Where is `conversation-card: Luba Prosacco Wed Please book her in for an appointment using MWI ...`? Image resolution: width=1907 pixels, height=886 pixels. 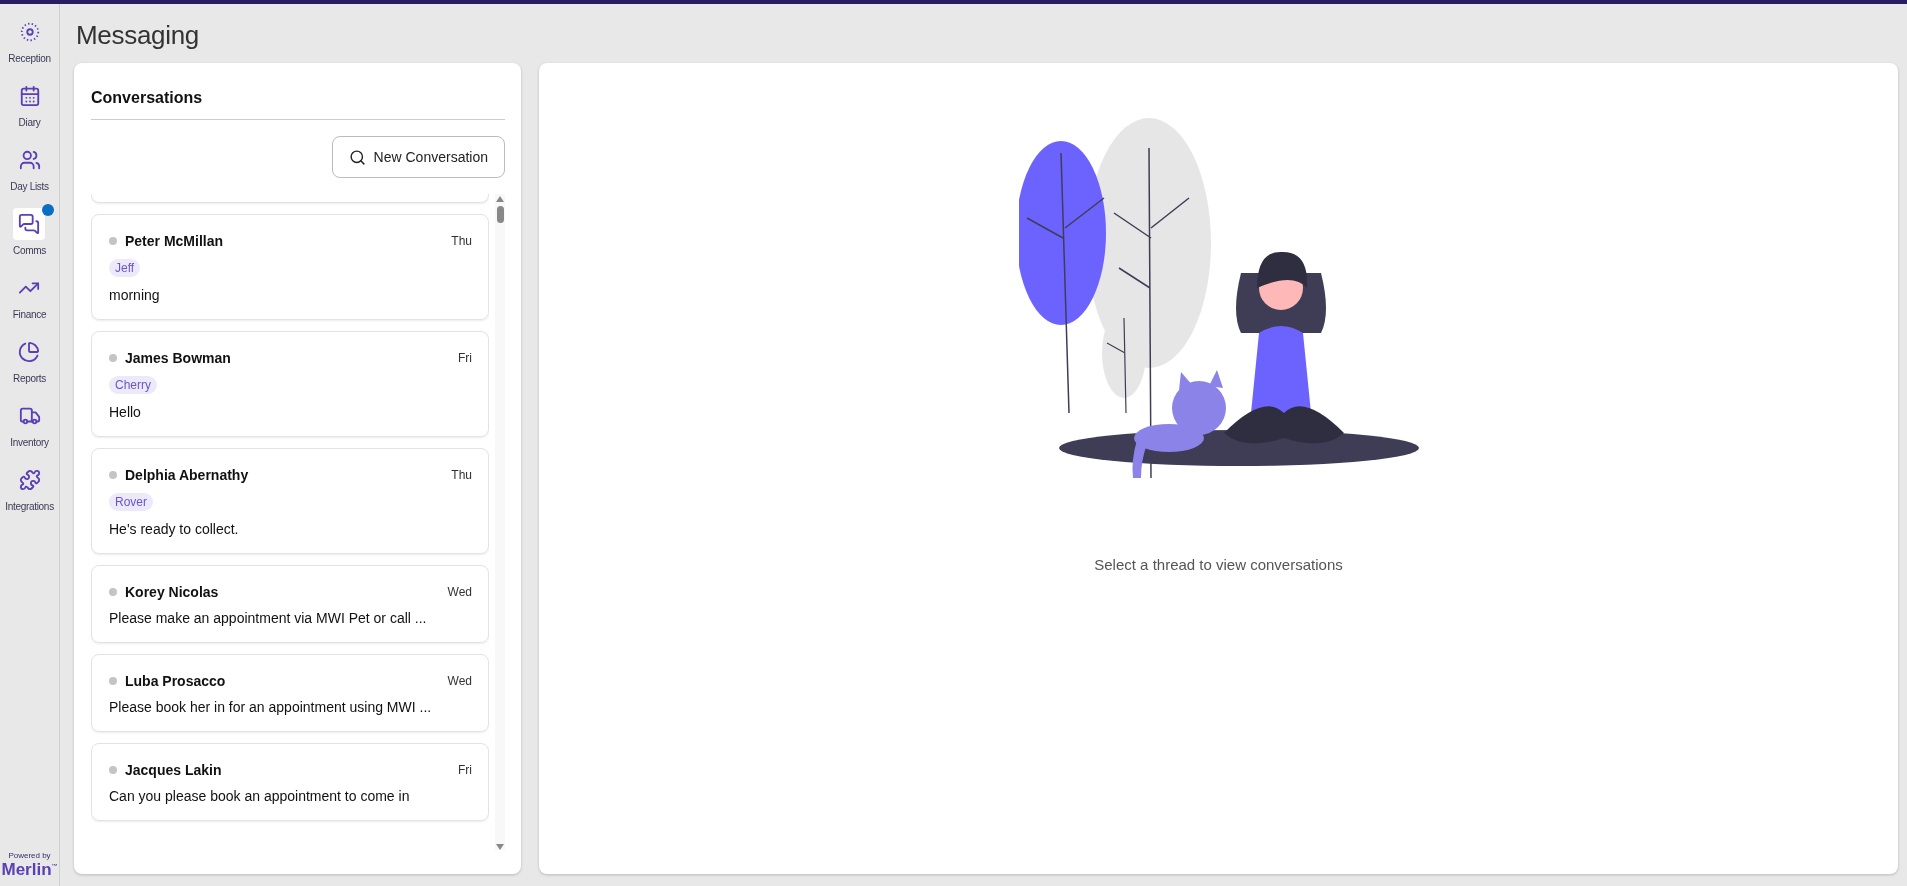
conversation-card: Luba Prosacco Wed Please book her in for an appointment using MWI ... is located at coordinates (290, 693).